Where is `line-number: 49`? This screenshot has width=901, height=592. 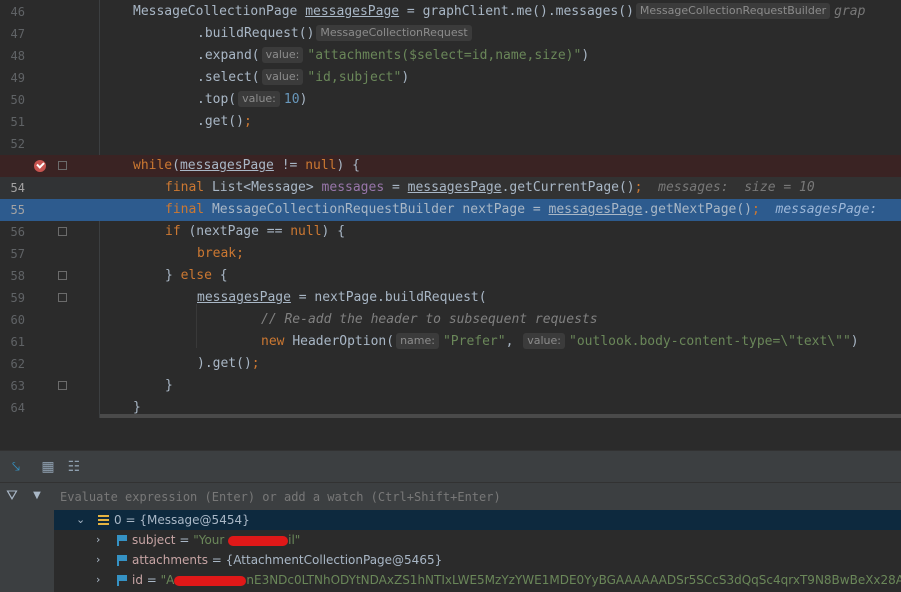 line-number: 49 is located at coordinates (17, 78).